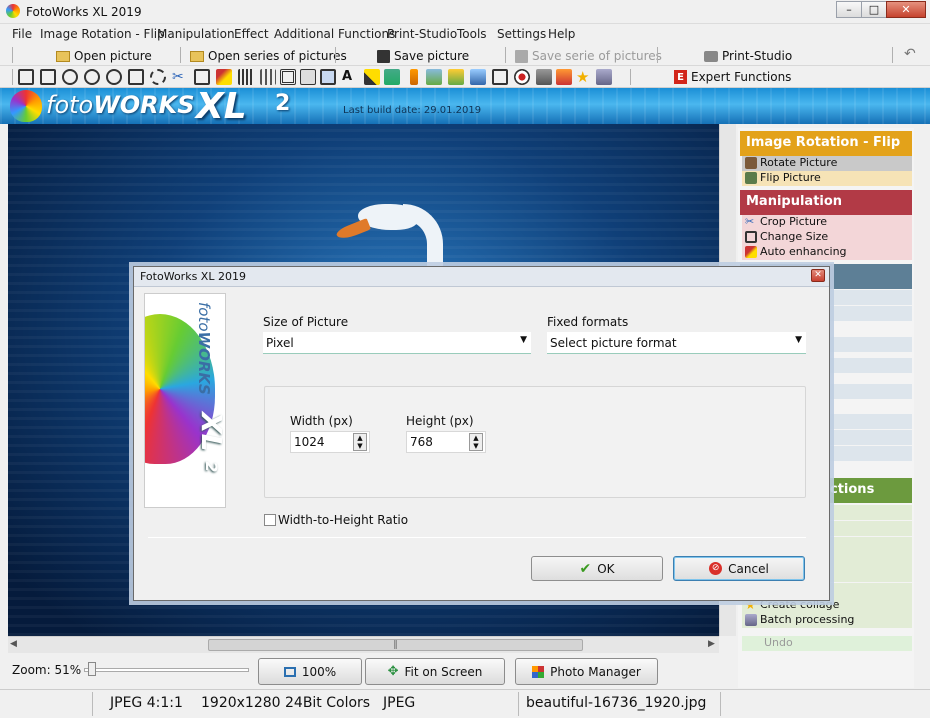 The height and width of the screenshot is (718, 930). Describe the element at coordinates (48, 77) in the screenshot. I see `rotate-right-icon` at that location.